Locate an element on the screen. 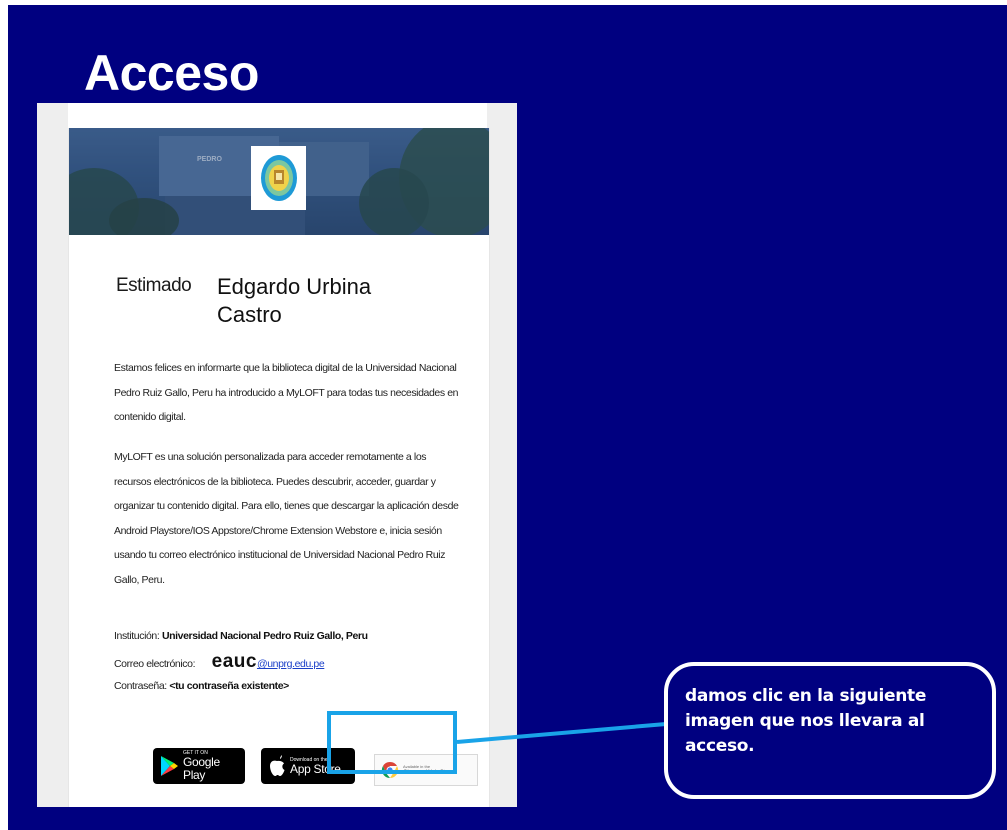 This screenshot has width=1007, height=830. password-label: Contraseña: is located at coordinates (140, 686).